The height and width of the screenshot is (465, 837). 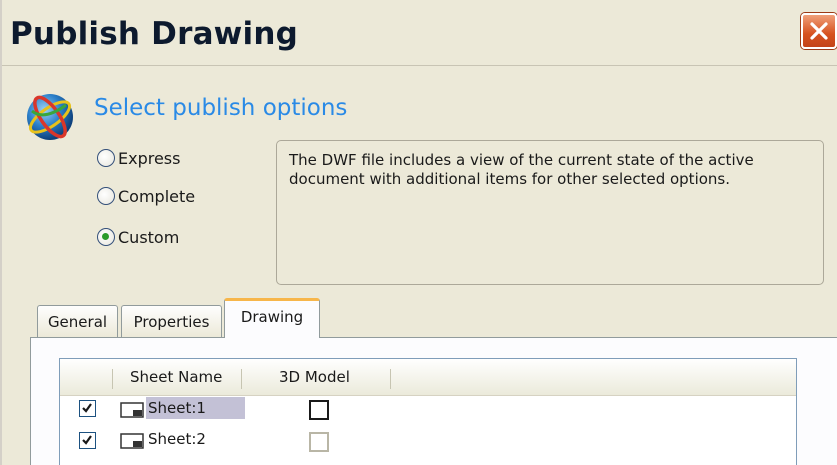 I want to click on tab-drawing: Drawing, so click(x=272, y=318).